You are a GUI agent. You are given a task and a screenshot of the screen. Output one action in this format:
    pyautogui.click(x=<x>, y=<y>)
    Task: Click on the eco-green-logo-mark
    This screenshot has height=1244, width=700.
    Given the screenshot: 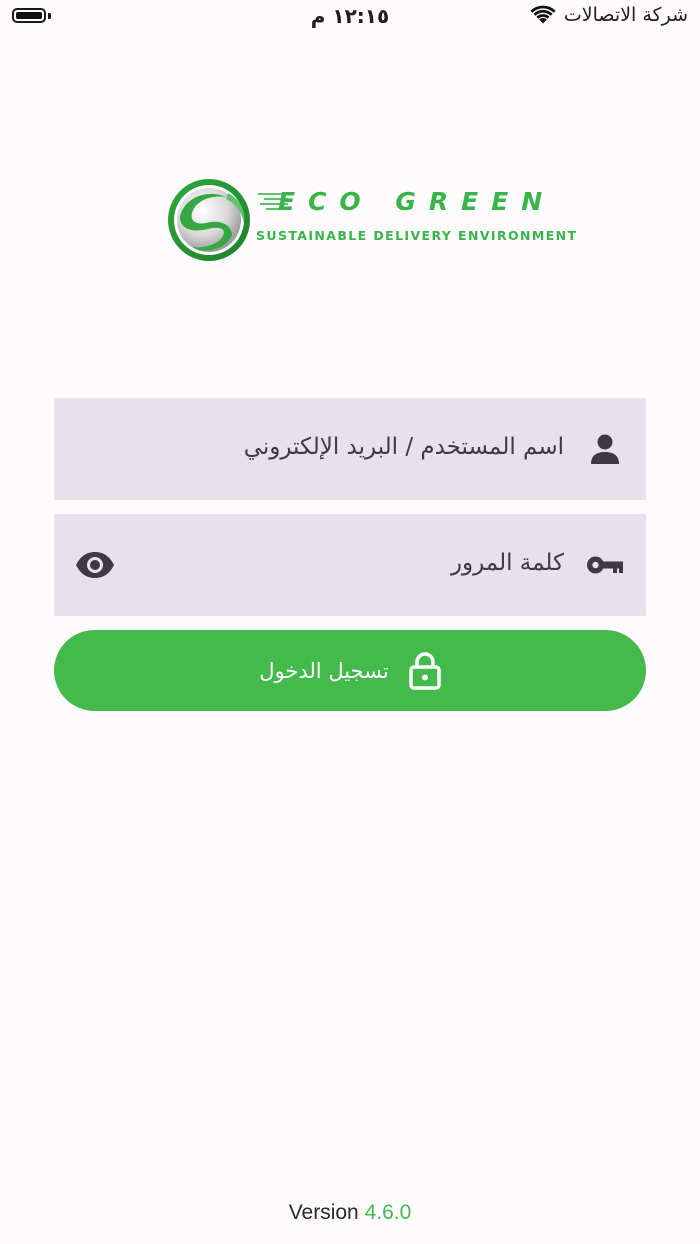 What is the action you would take?
    pyautogui.click(x=209, y=220)
    